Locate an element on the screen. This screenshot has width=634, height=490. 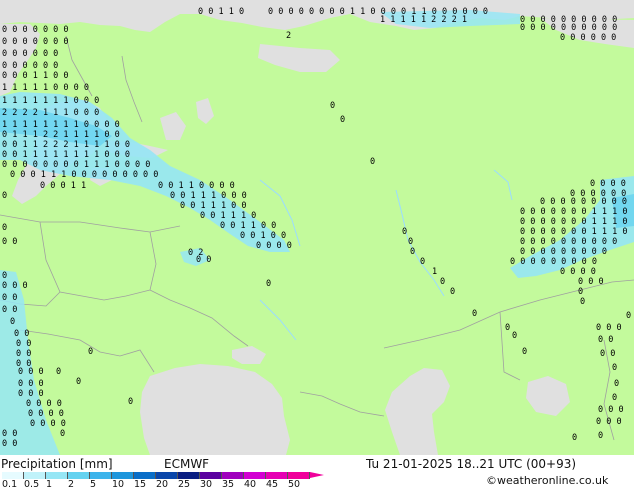
legend-title: Precipitation [mm] is located at coordinates (57, 464).